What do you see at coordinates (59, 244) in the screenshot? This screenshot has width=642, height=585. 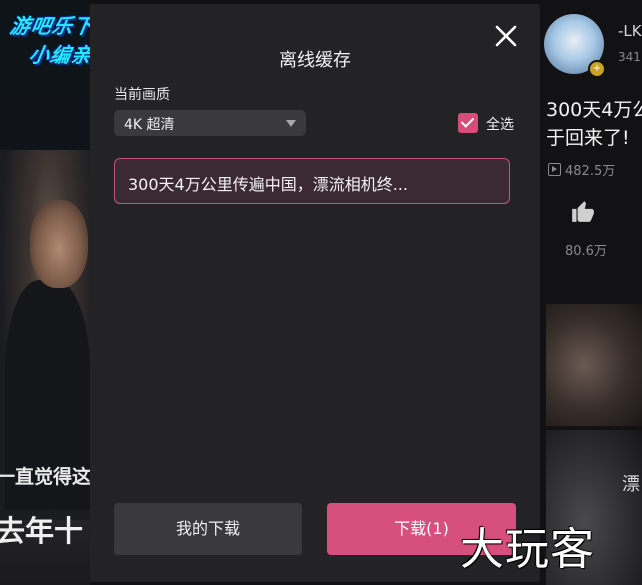 I see `video-person-head` at bounding box center [59, 244].